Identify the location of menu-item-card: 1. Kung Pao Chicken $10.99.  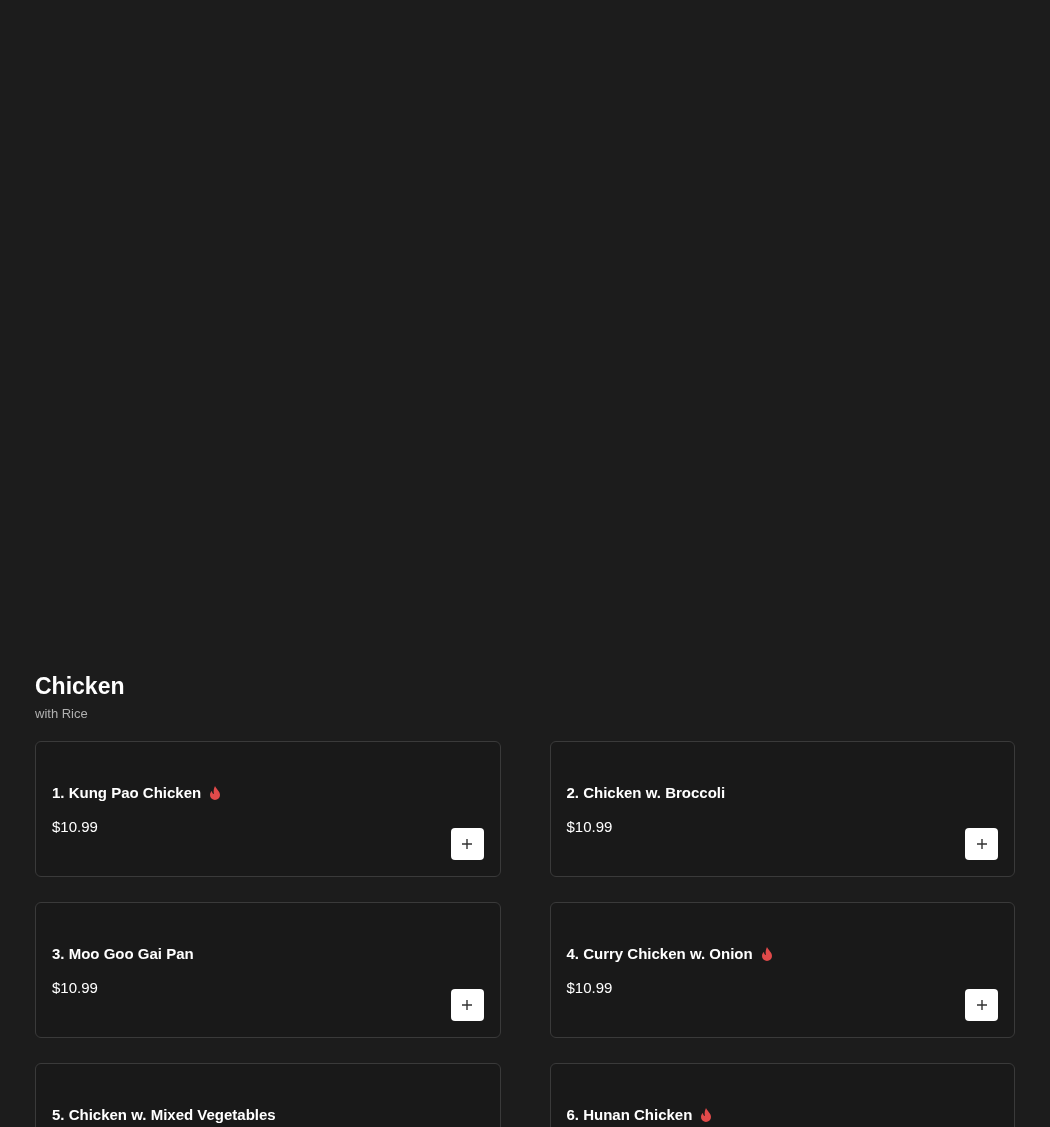
(268, 809).